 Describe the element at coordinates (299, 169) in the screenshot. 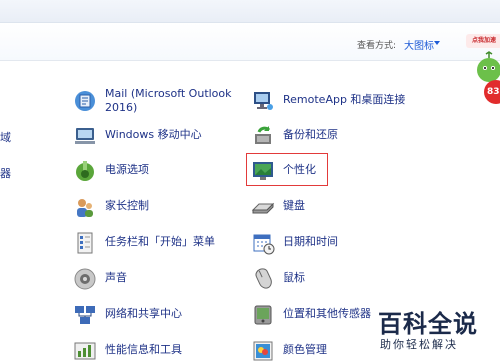

I see `item-label: 个性化` at that location.